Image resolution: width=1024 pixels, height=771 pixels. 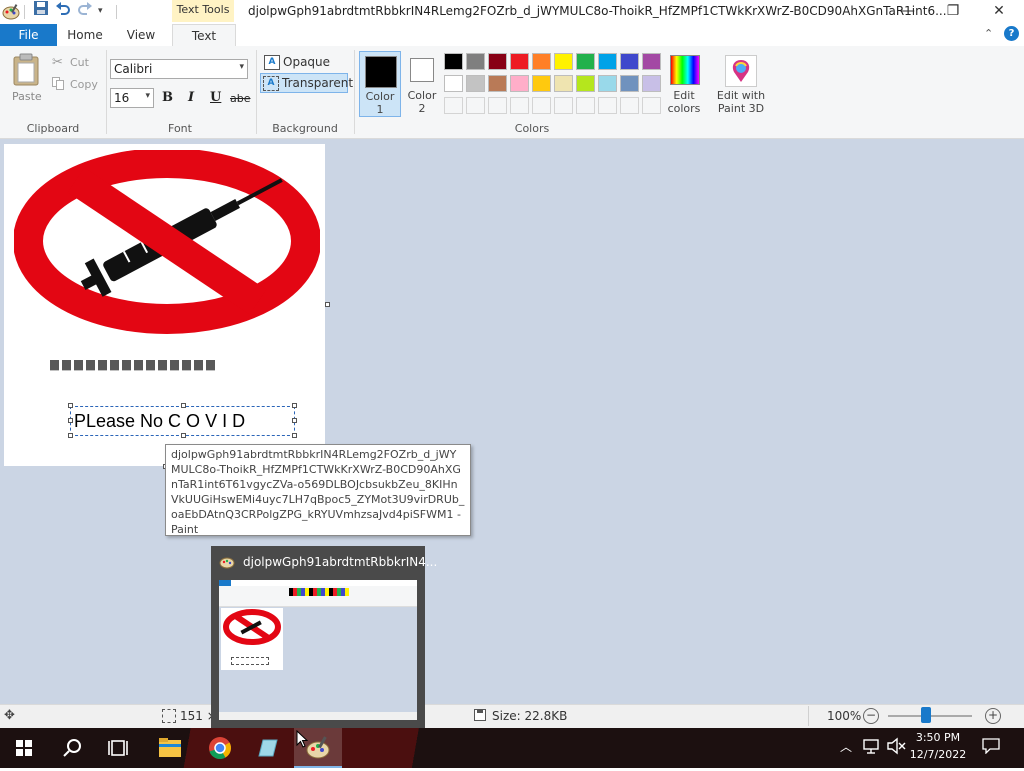 What do you see at coordinates (191, 97) in the screenshot?
I see `italic-button: I` at bounding box center [191, 97].